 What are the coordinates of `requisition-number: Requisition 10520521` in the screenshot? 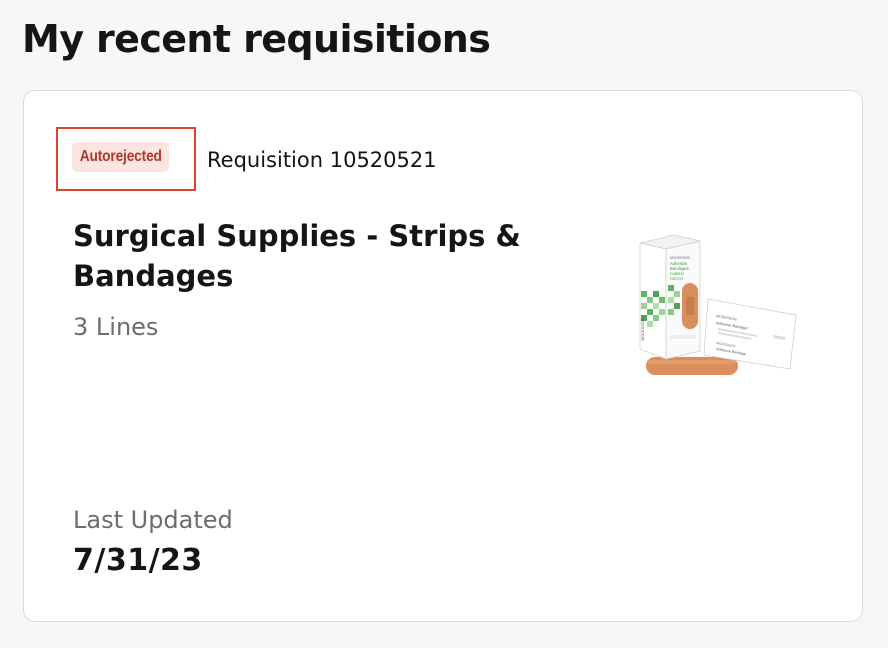 It's located at (322, 160).